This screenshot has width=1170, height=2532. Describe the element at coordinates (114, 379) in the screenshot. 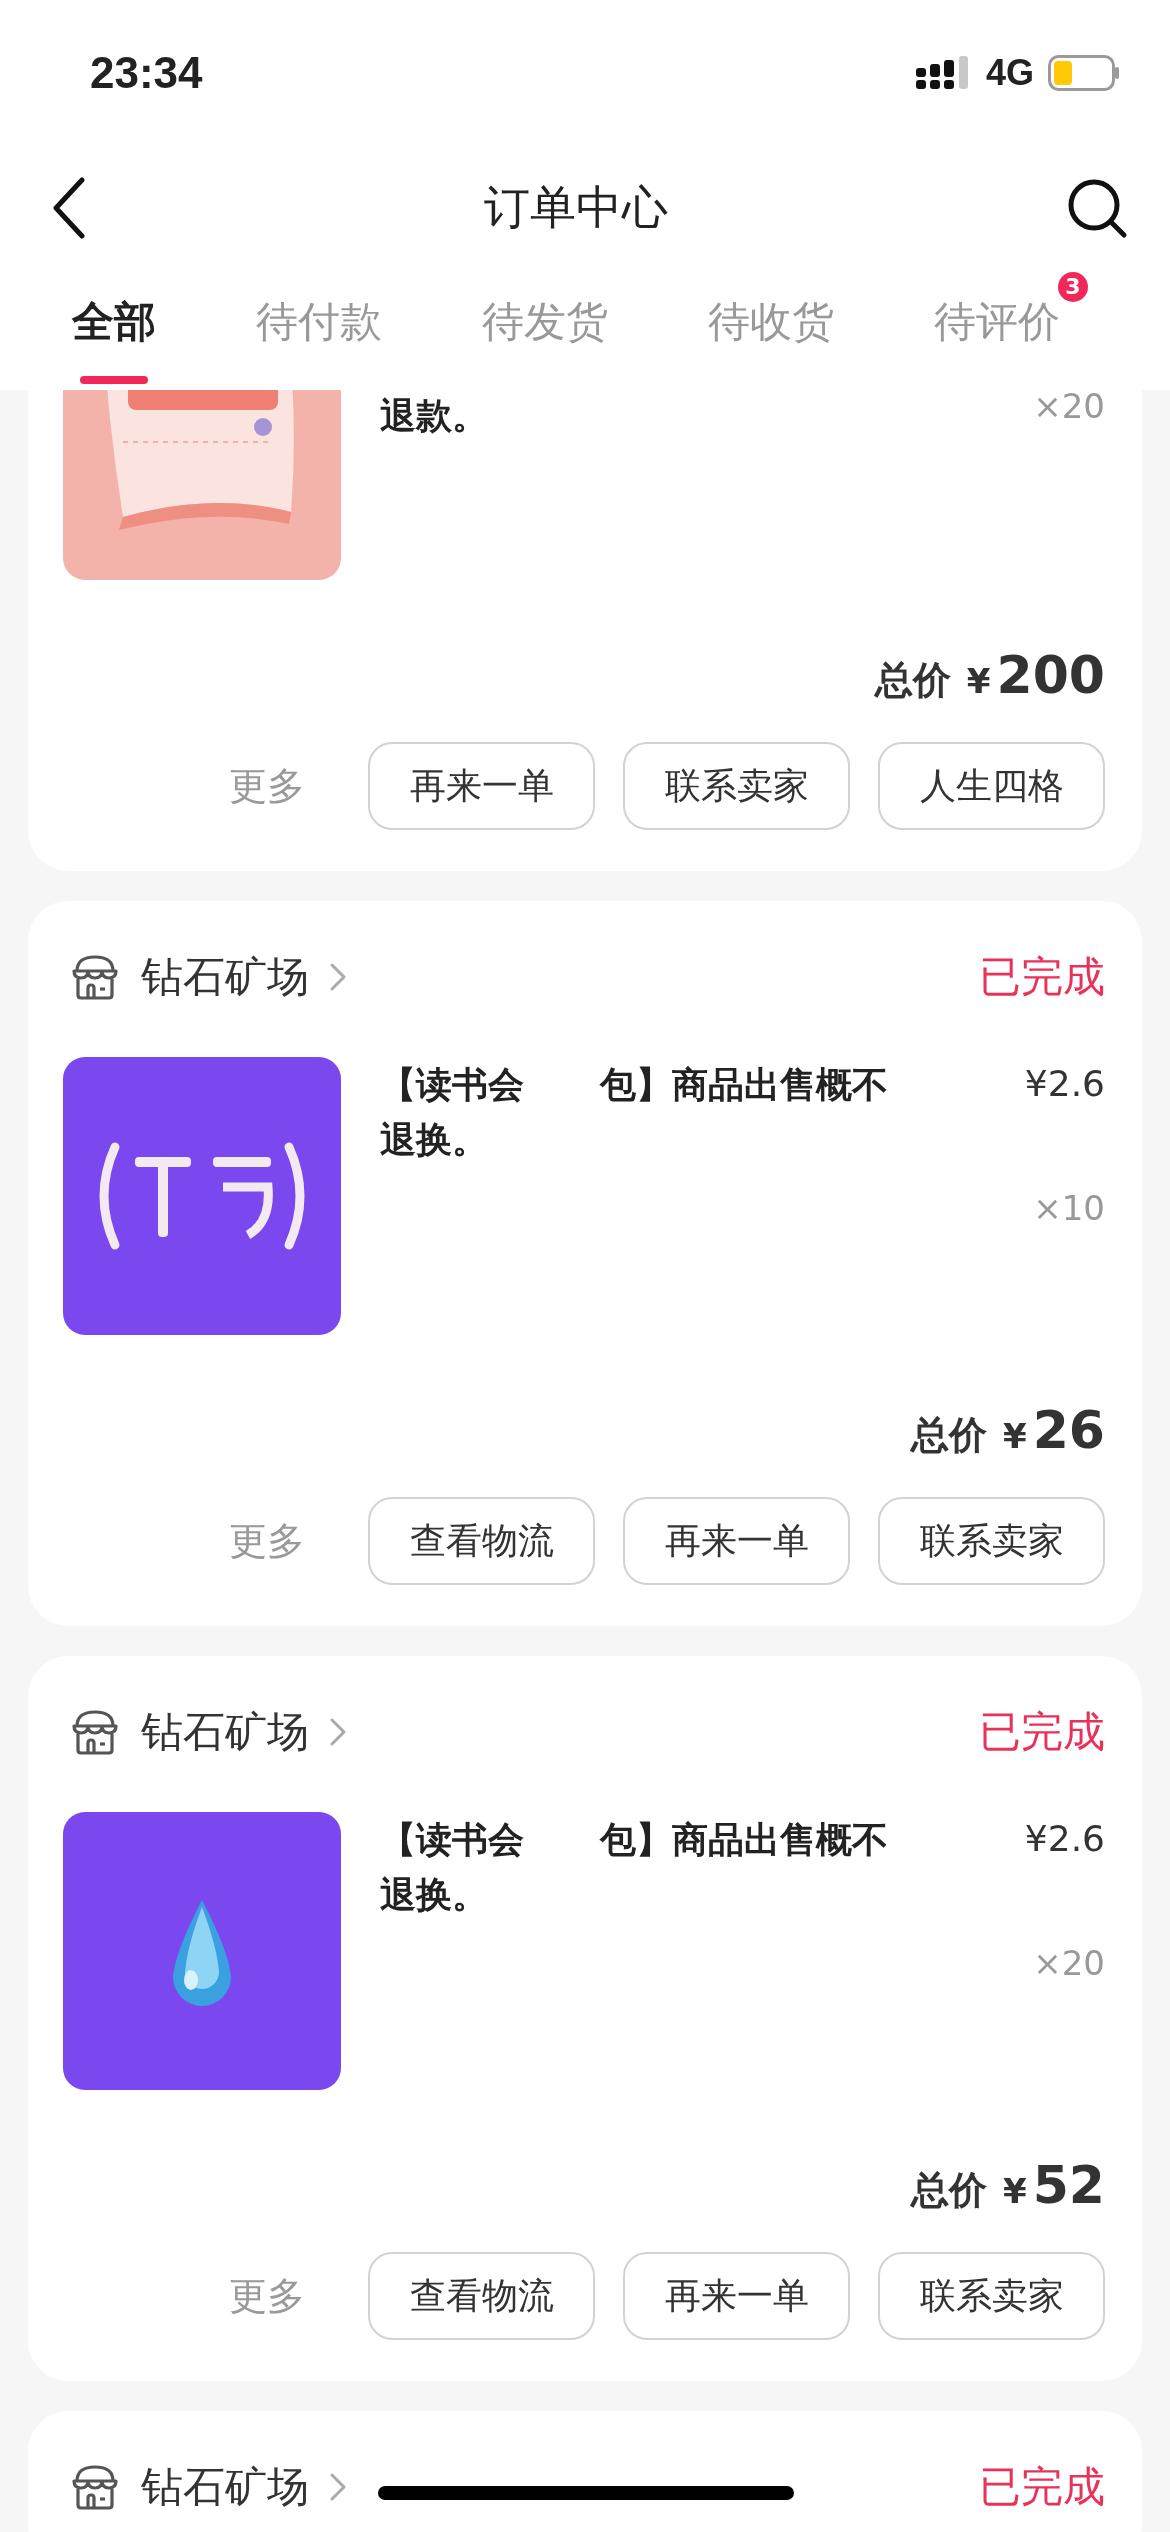

I see `tab-underline` at that location.